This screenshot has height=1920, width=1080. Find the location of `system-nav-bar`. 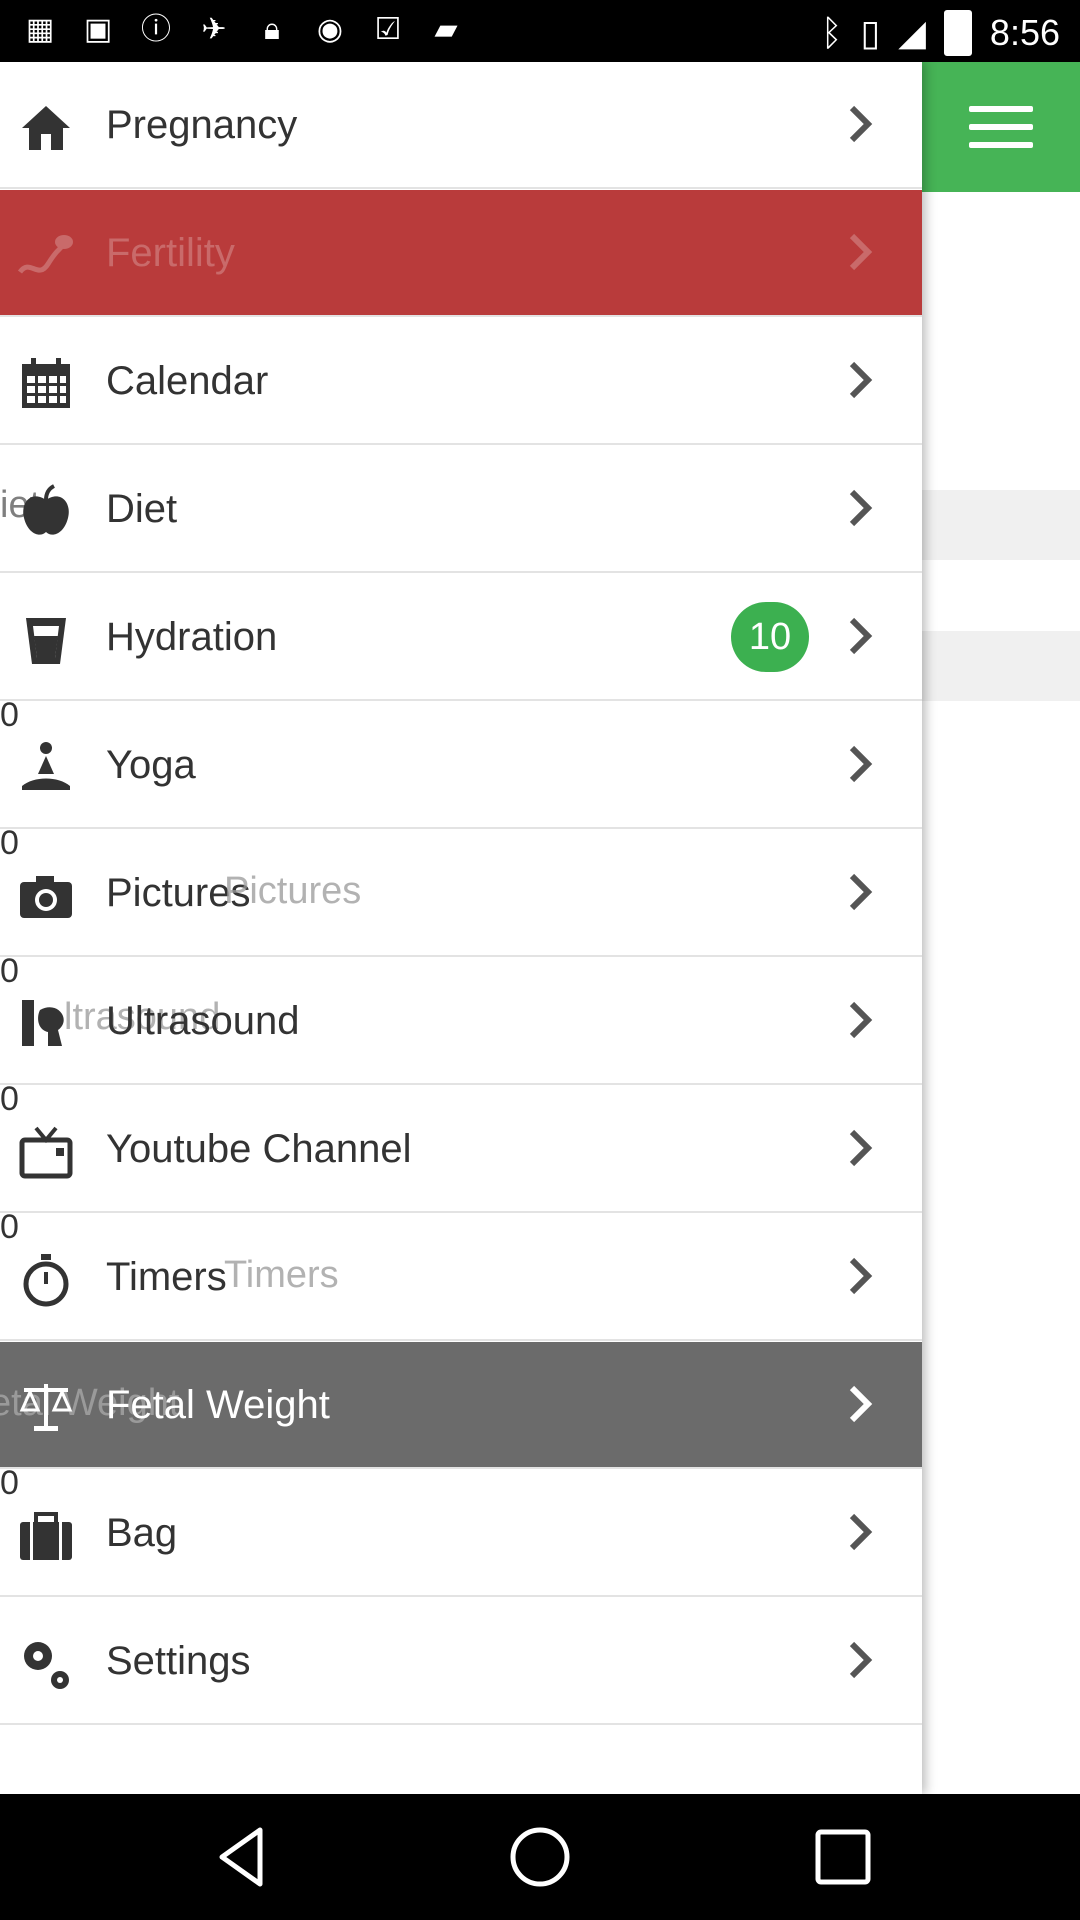

system-nav-bar is located at coordinates (540, 1857).